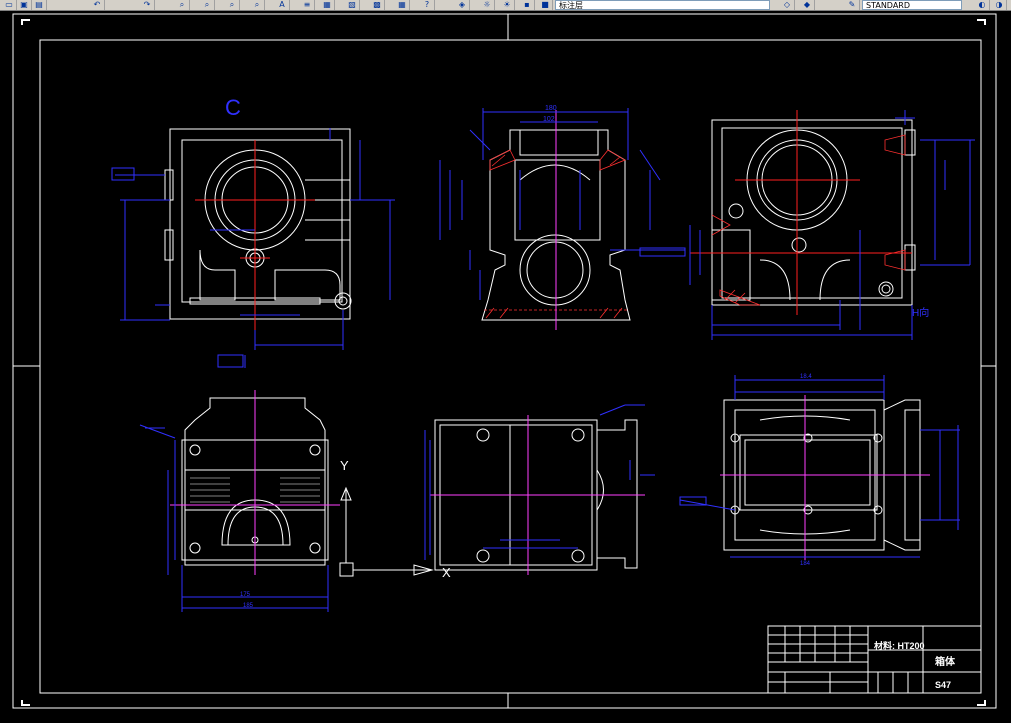 The height and width of the screenshot is (723, 1011). Describe the element at coordinates (806, 377) in the screenshot. I see `dim-plan-width: 18.4` at that location.